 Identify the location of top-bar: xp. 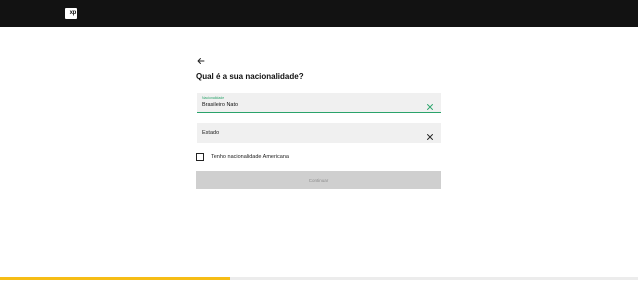
(319, 13).